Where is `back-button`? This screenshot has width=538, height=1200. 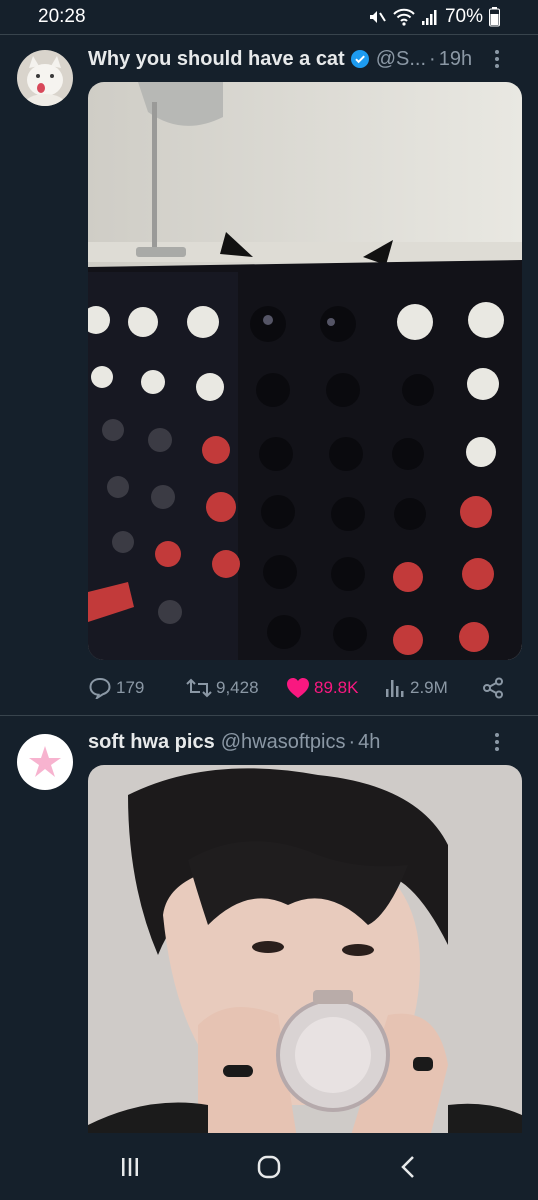 back-button is located at coordinates (408, 1167).